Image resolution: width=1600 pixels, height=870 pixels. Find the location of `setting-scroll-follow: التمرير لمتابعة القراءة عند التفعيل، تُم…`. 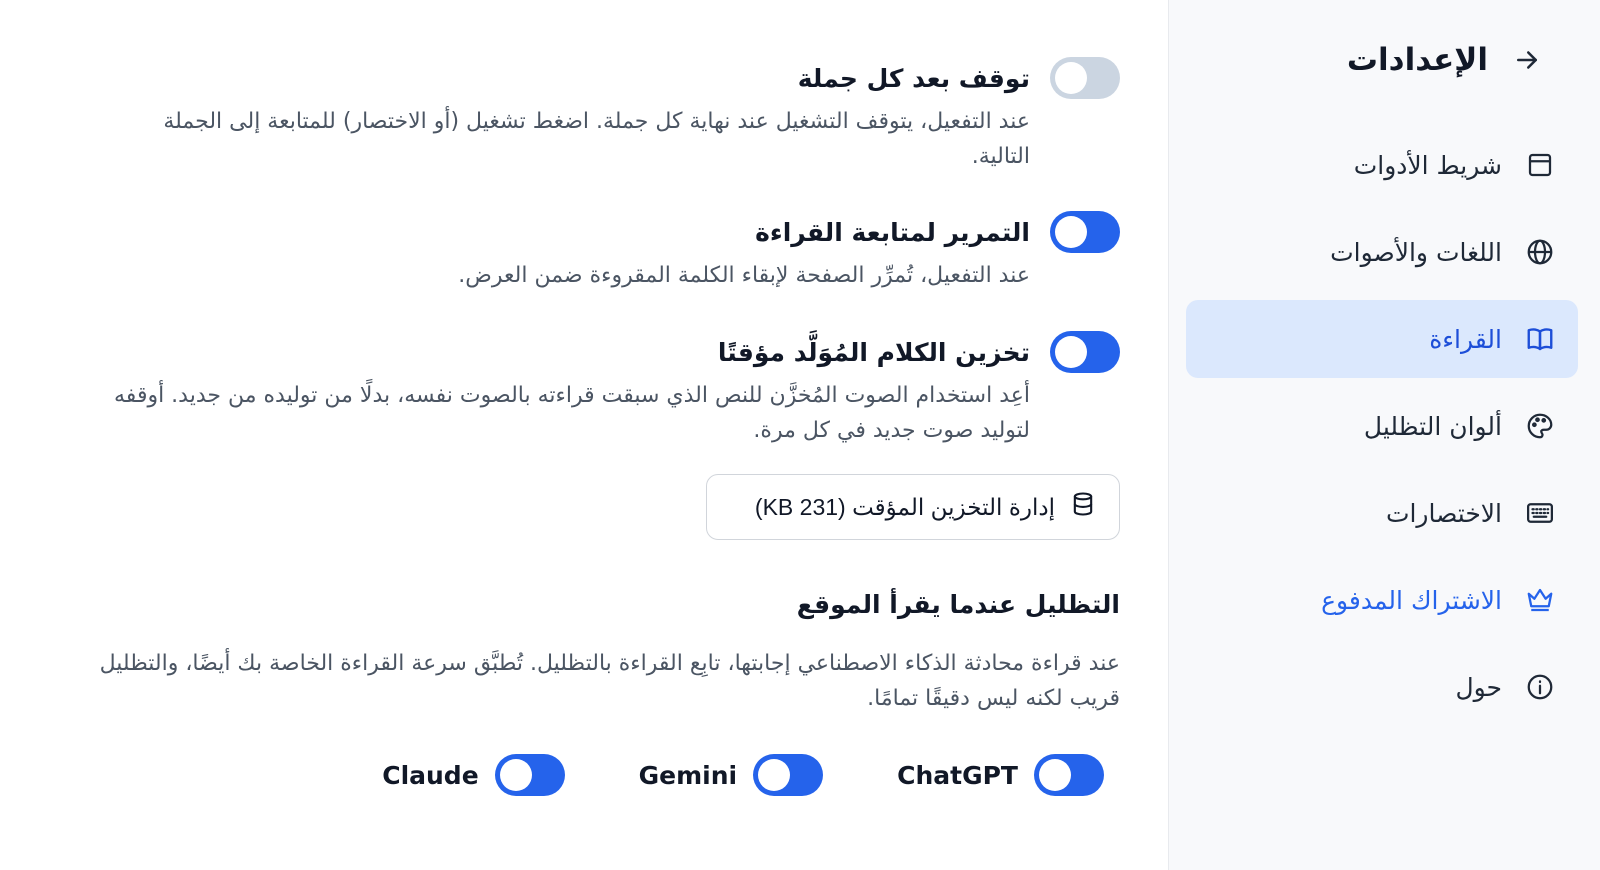

setting-scroll-follow: التمرير لمتابعة القراءة عند التفعيل، تُم… is located at coordinates (610, 251).